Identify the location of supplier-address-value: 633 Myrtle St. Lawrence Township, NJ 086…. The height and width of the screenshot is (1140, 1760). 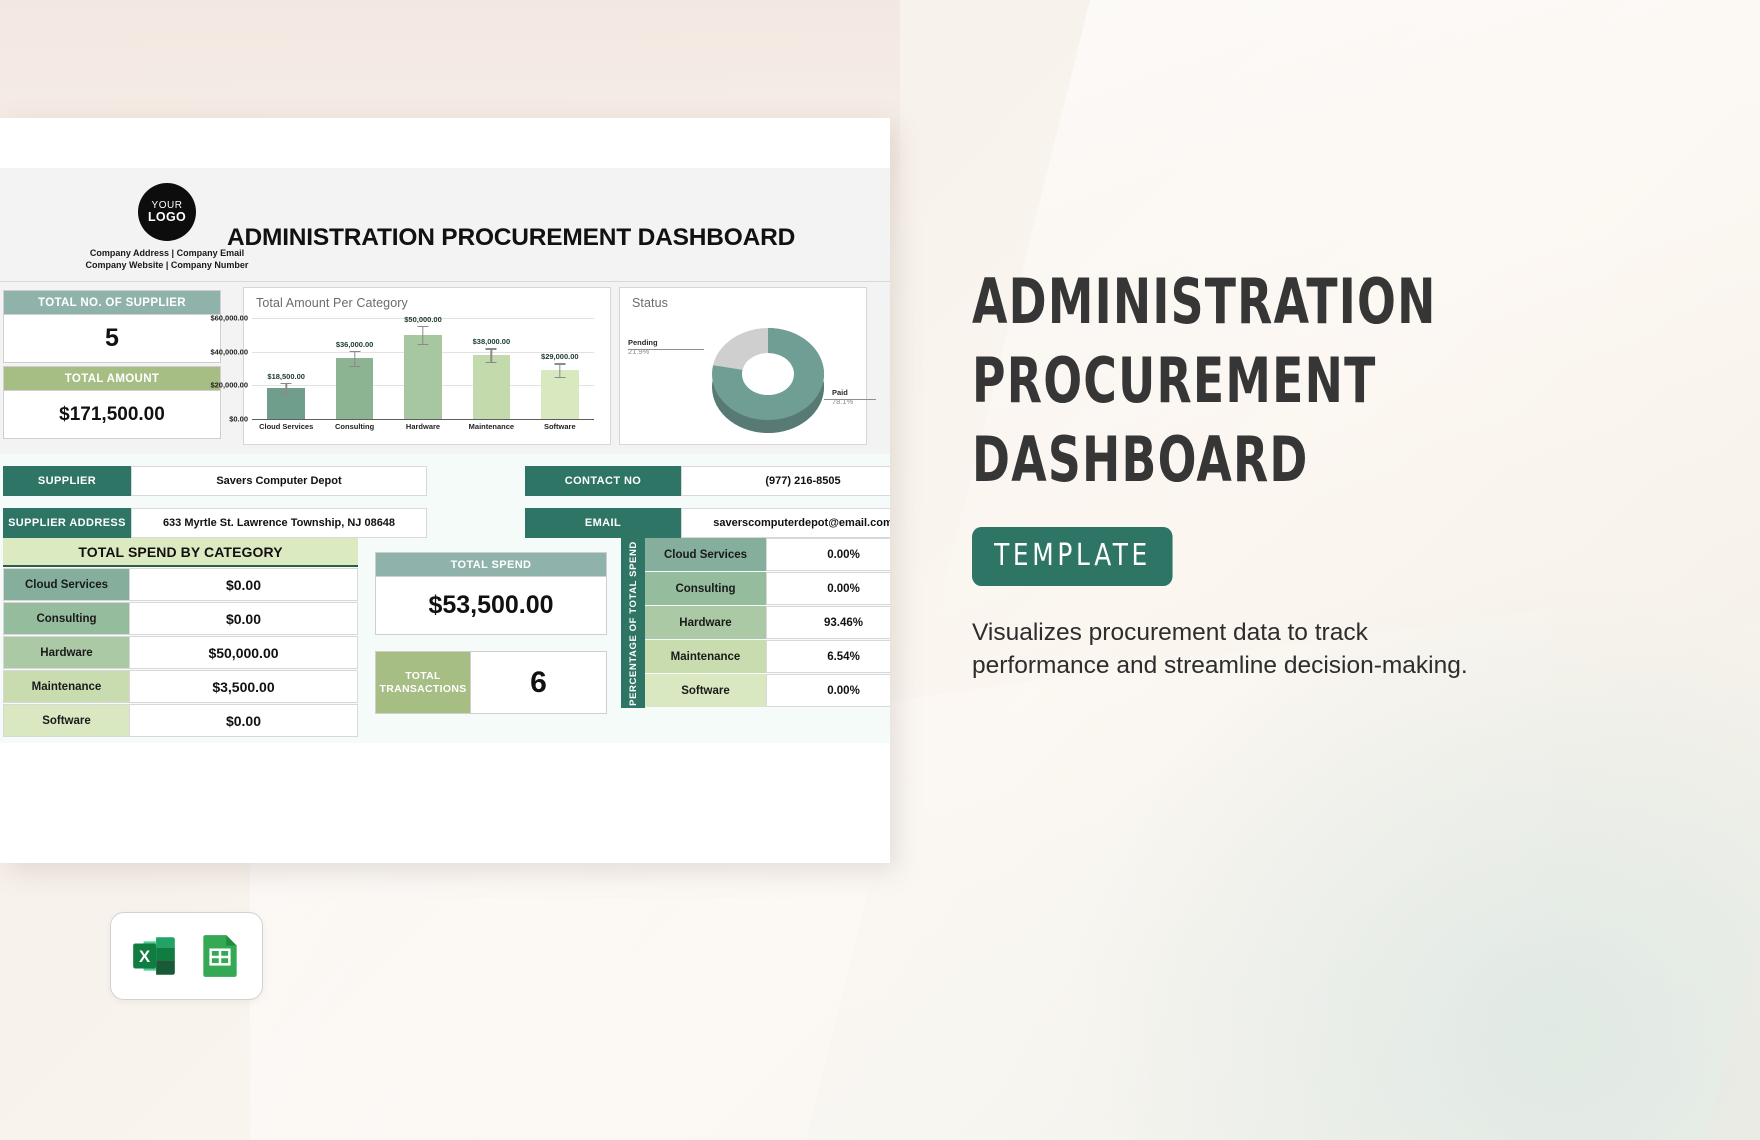
(279, 523).